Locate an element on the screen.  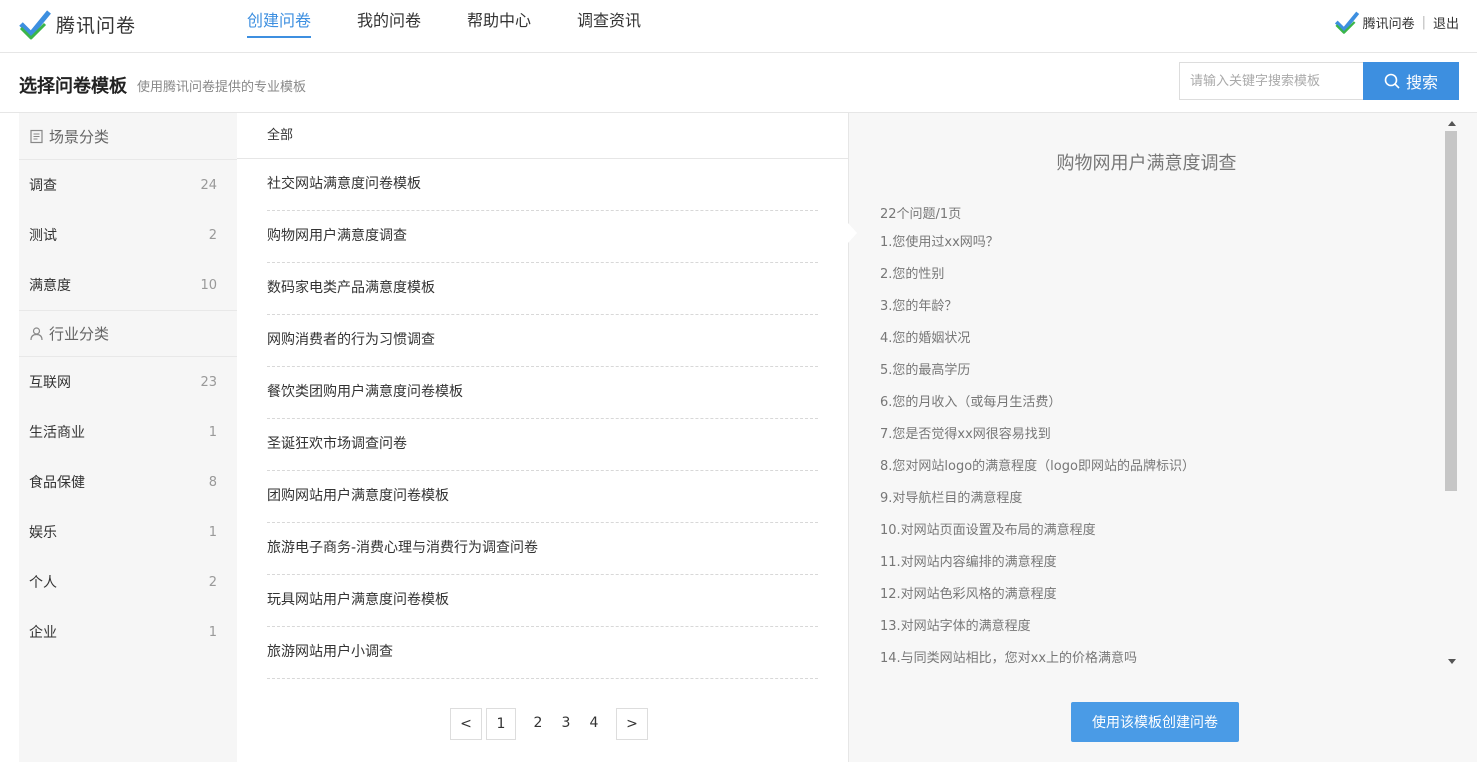
question-item: 8.您对网站logo的满意程度（logo即网站的品牌标识） is located at coordinates (1037, 466).